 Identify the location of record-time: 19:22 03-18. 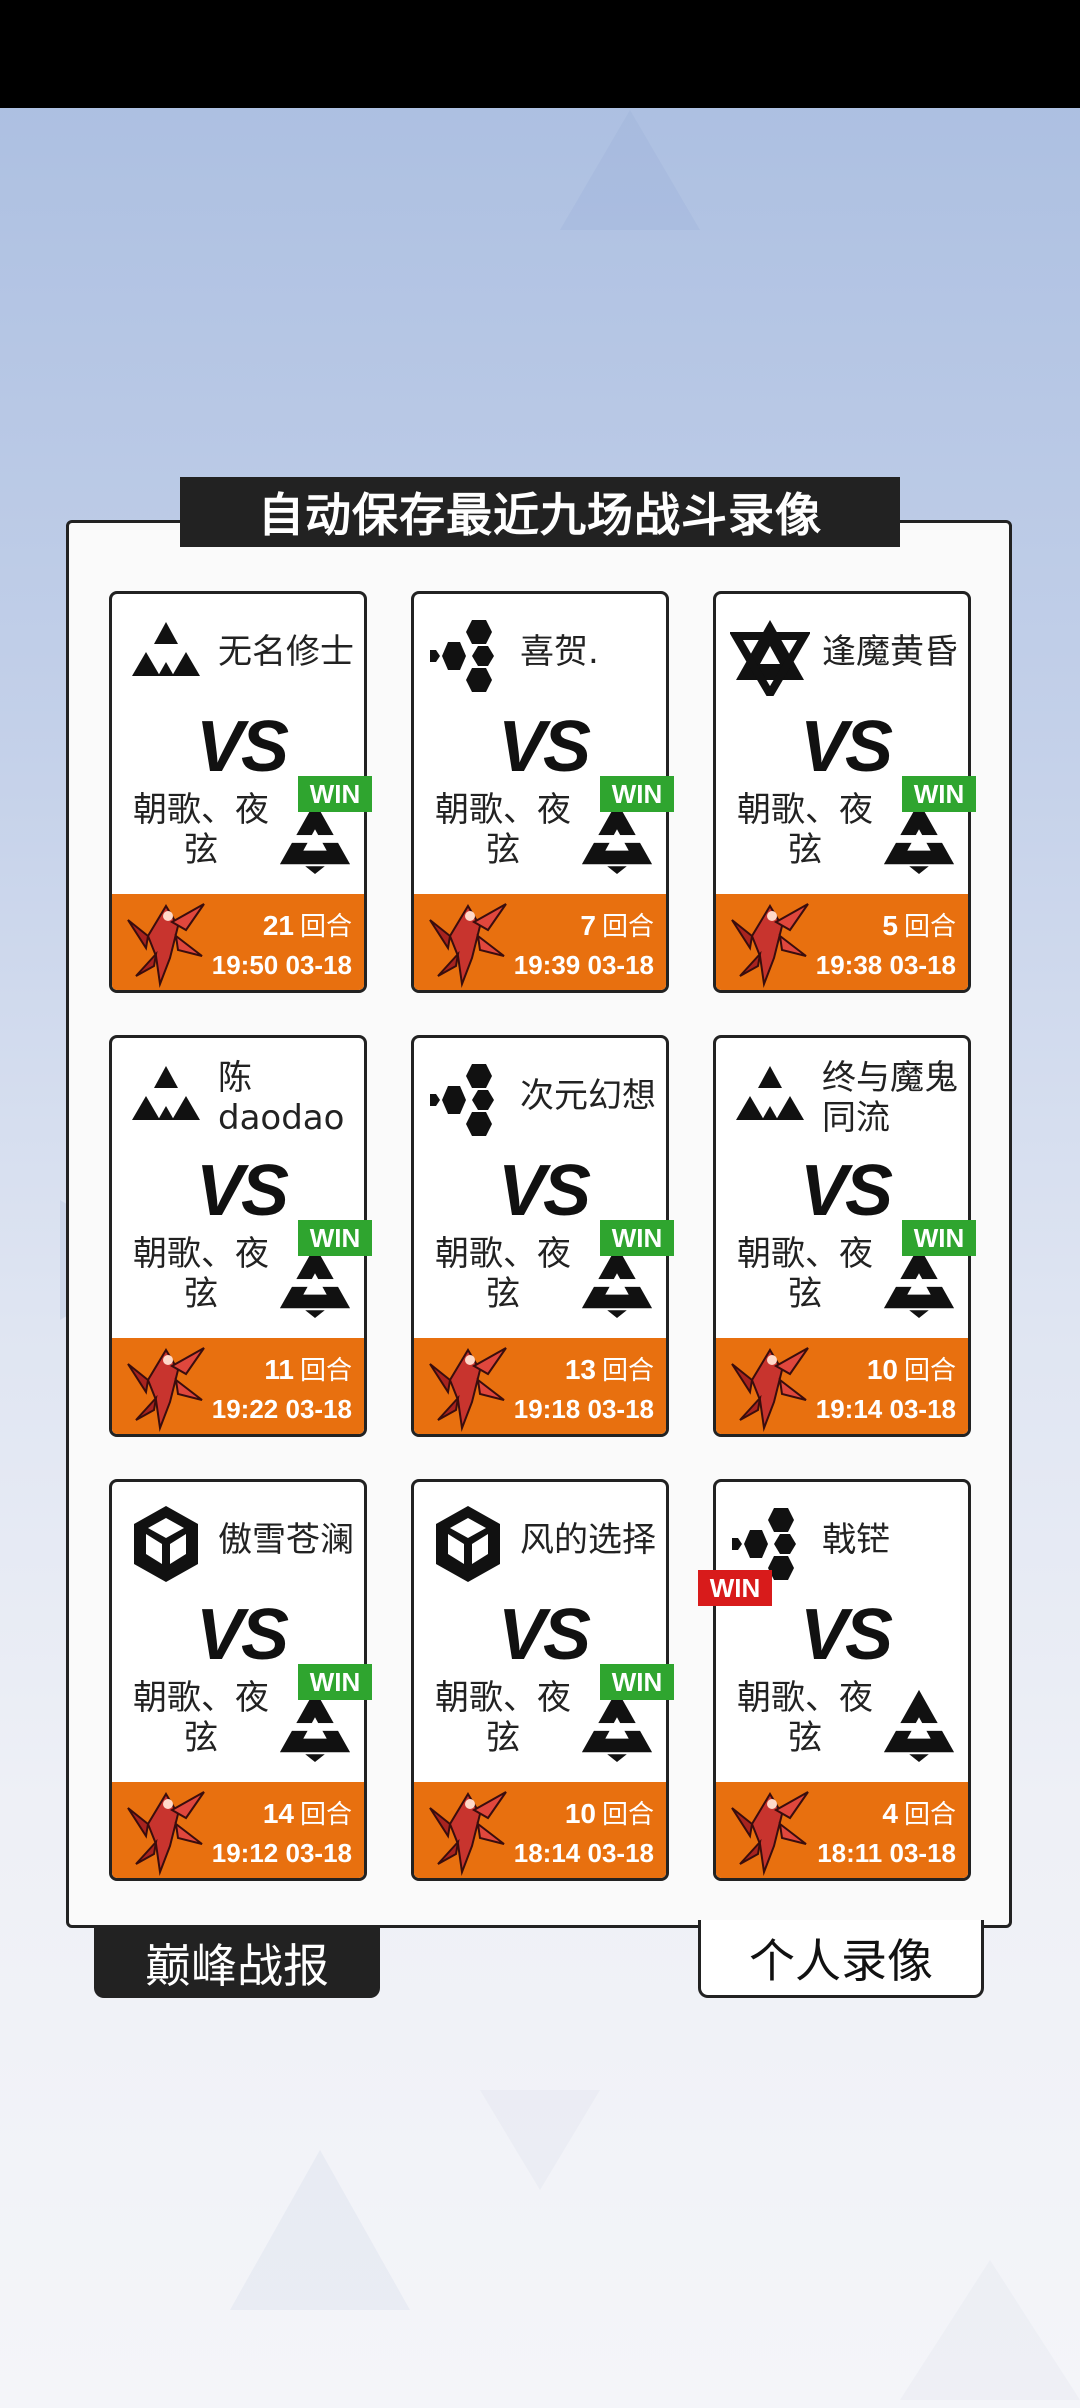
(281, 1409).